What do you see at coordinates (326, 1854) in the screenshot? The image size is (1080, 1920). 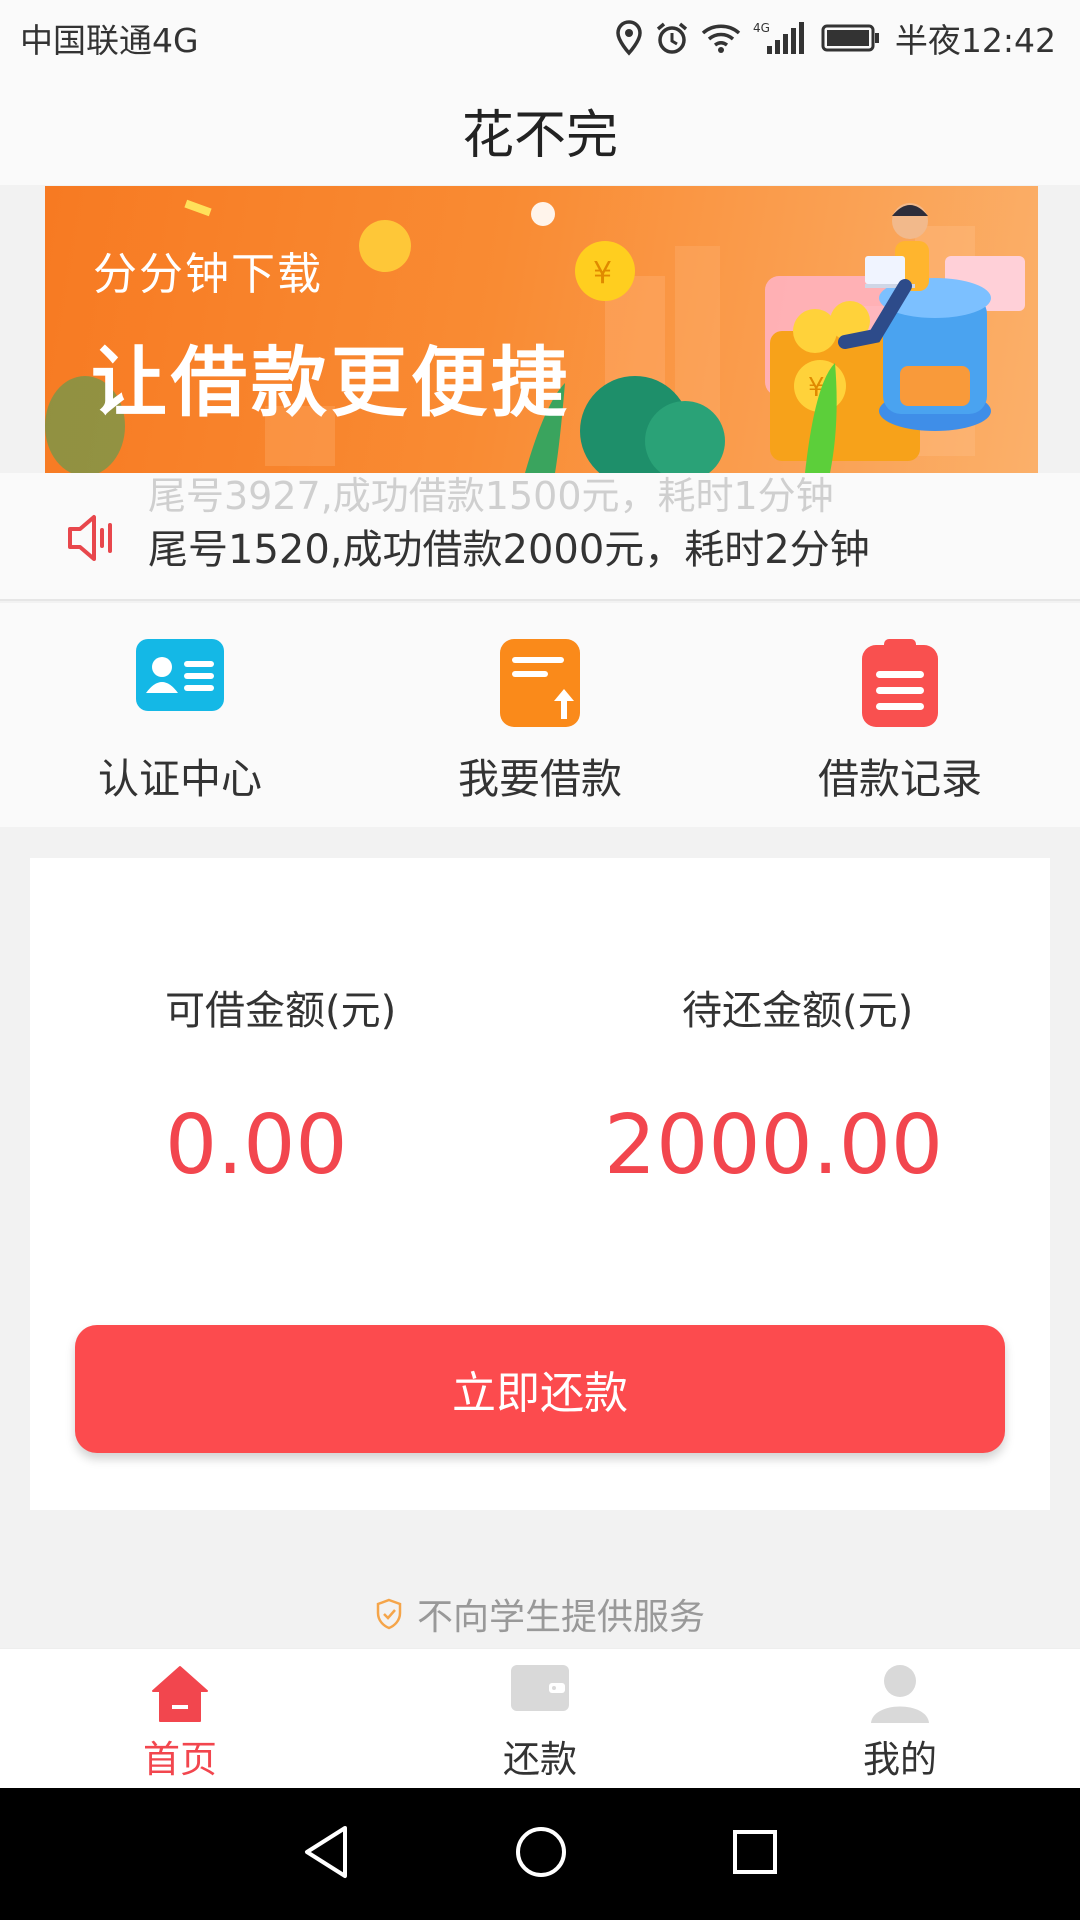 I see `back-icon` at bounding box center [326, 1854].